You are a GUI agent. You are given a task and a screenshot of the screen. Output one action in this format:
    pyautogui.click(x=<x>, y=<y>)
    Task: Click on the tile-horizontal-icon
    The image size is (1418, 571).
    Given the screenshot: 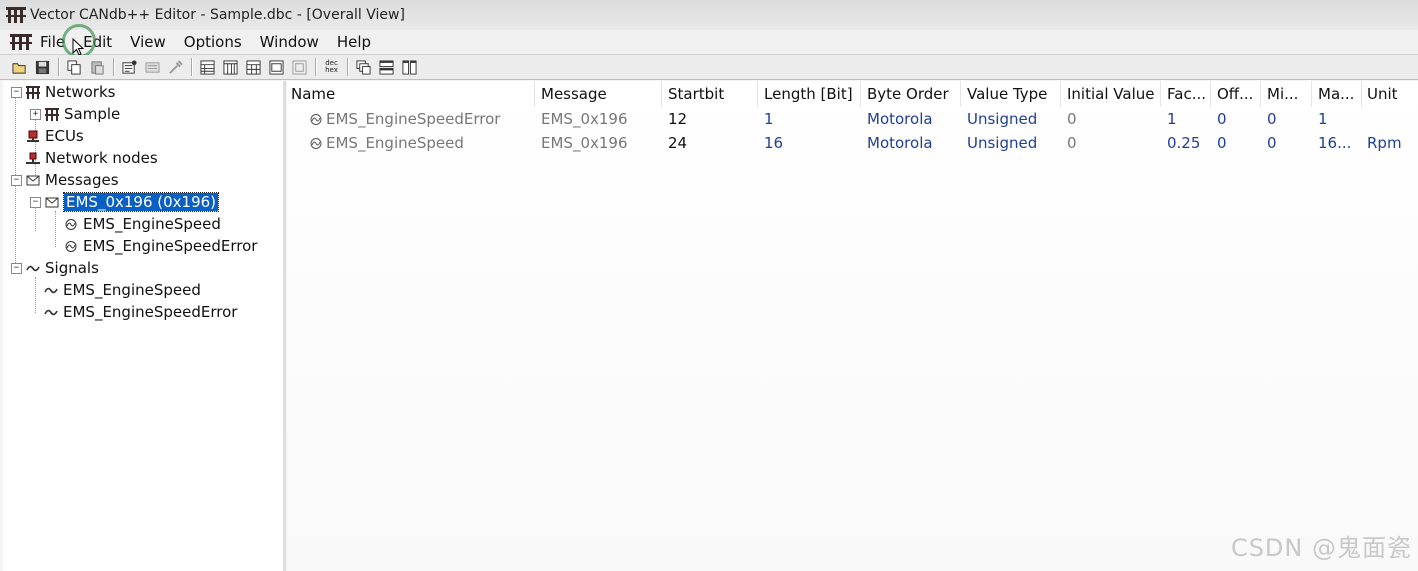 What is the action you would take?
    pyautogui.click(x=386, y=67)
    